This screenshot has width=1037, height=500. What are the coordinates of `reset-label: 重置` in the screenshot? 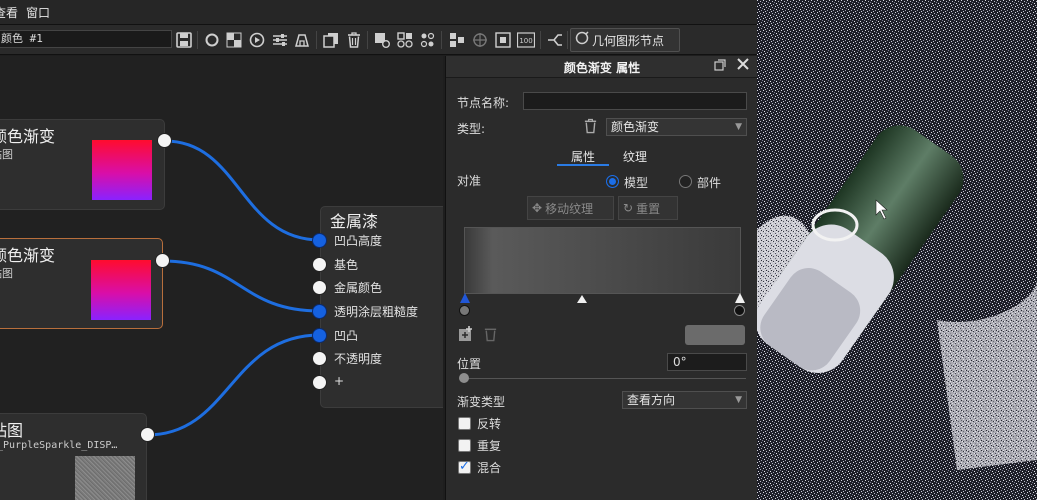 It's located at (648, 208).